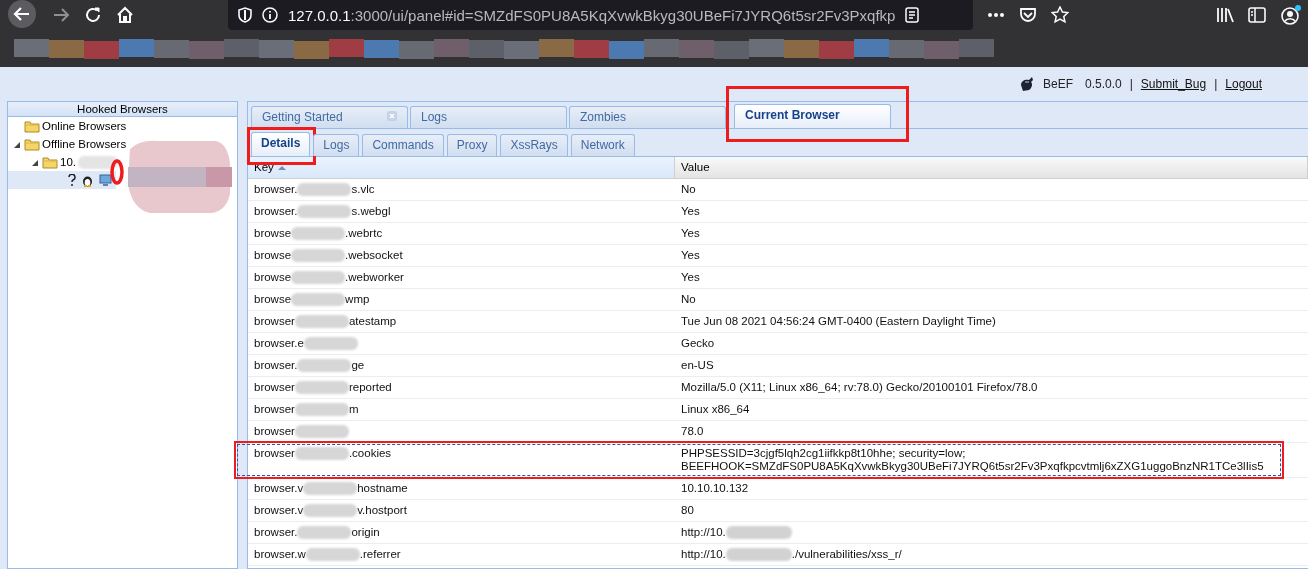 The image size is (1308, 569). What do you see at coordinates (1257, 15) in the screenshot?
I see `sidebar-icon` at bounding box center [1257, 15].